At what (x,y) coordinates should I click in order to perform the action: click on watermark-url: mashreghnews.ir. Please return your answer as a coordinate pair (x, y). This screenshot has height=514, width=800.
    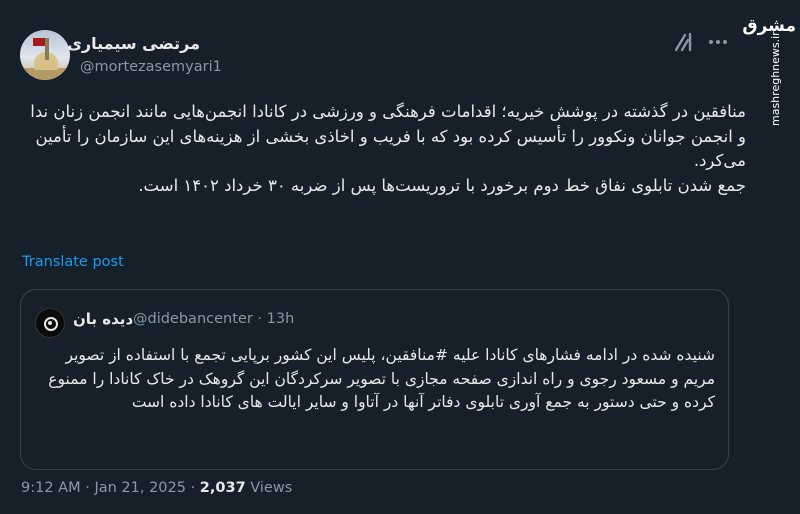
    Looking at the image, I should click on (775, 78).